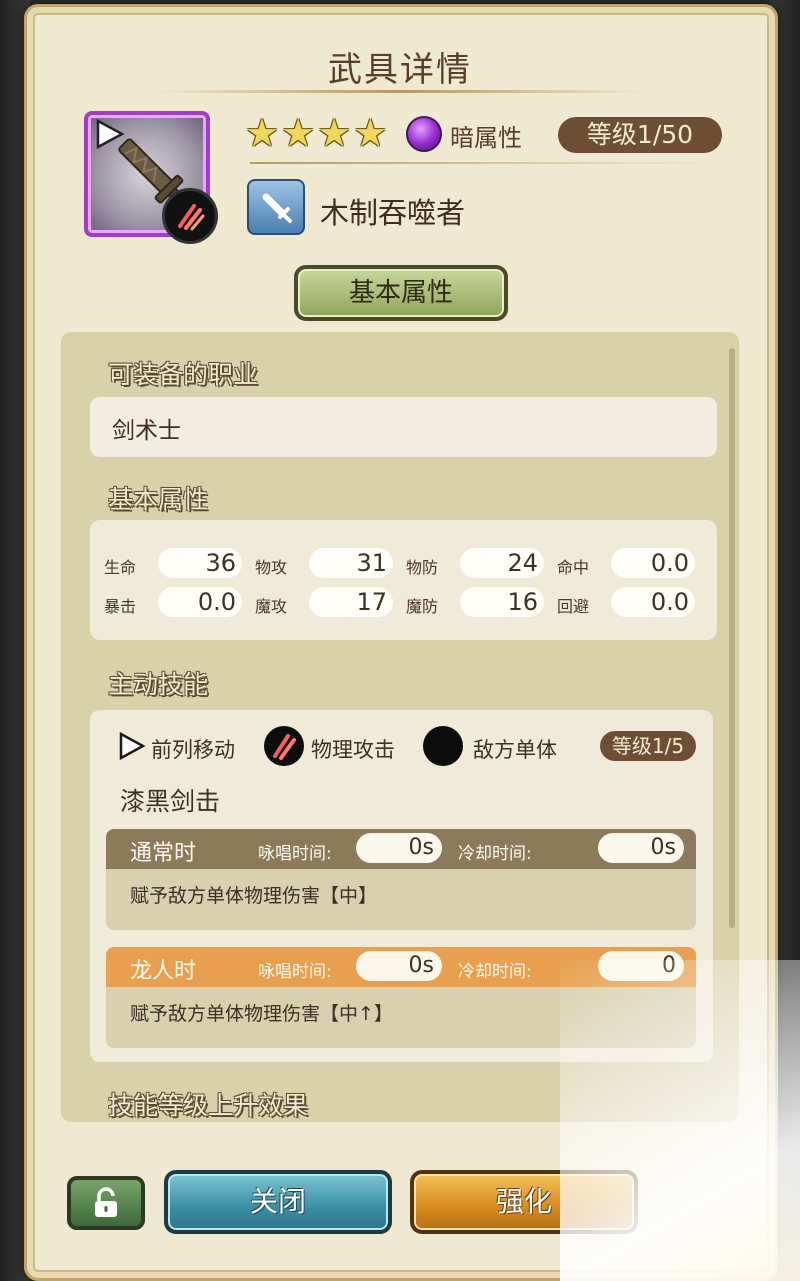 Image resolution: width=800 pixels, height=1281 pixels. I want to click on single-enemy-icon, so click(443, 746).